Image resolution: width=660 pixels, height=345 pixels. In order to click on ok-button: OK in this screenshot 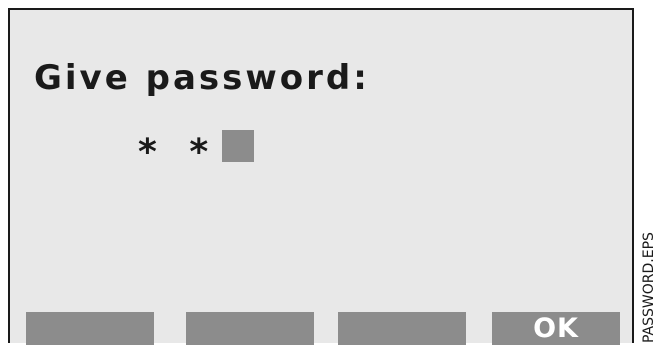, I will do `click(556, 328)`.